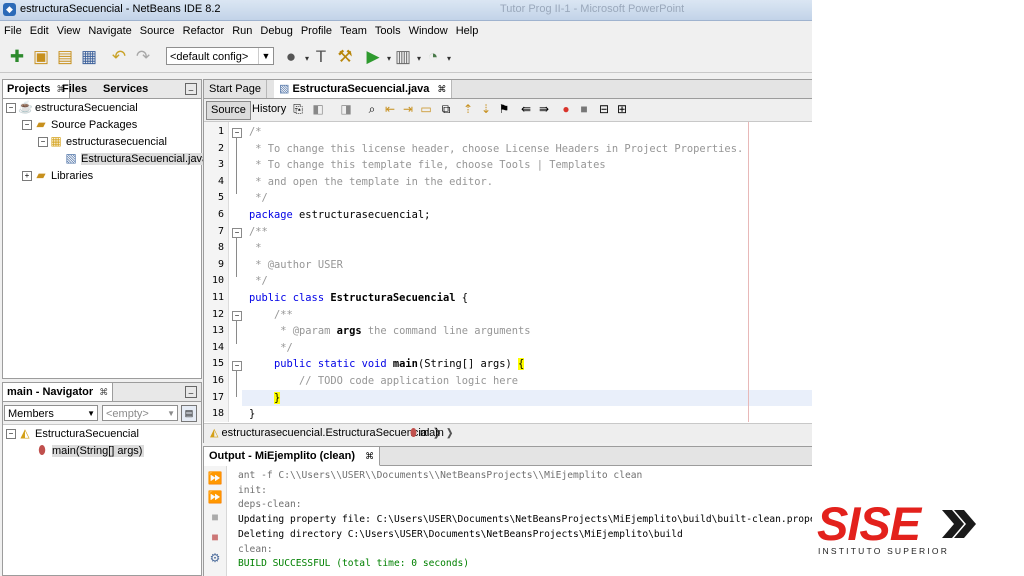 This screenshot has height=576, width=1024. Describe the element at coordinates (265, 398) in the screenshot. I see `code-line: }` at that location.